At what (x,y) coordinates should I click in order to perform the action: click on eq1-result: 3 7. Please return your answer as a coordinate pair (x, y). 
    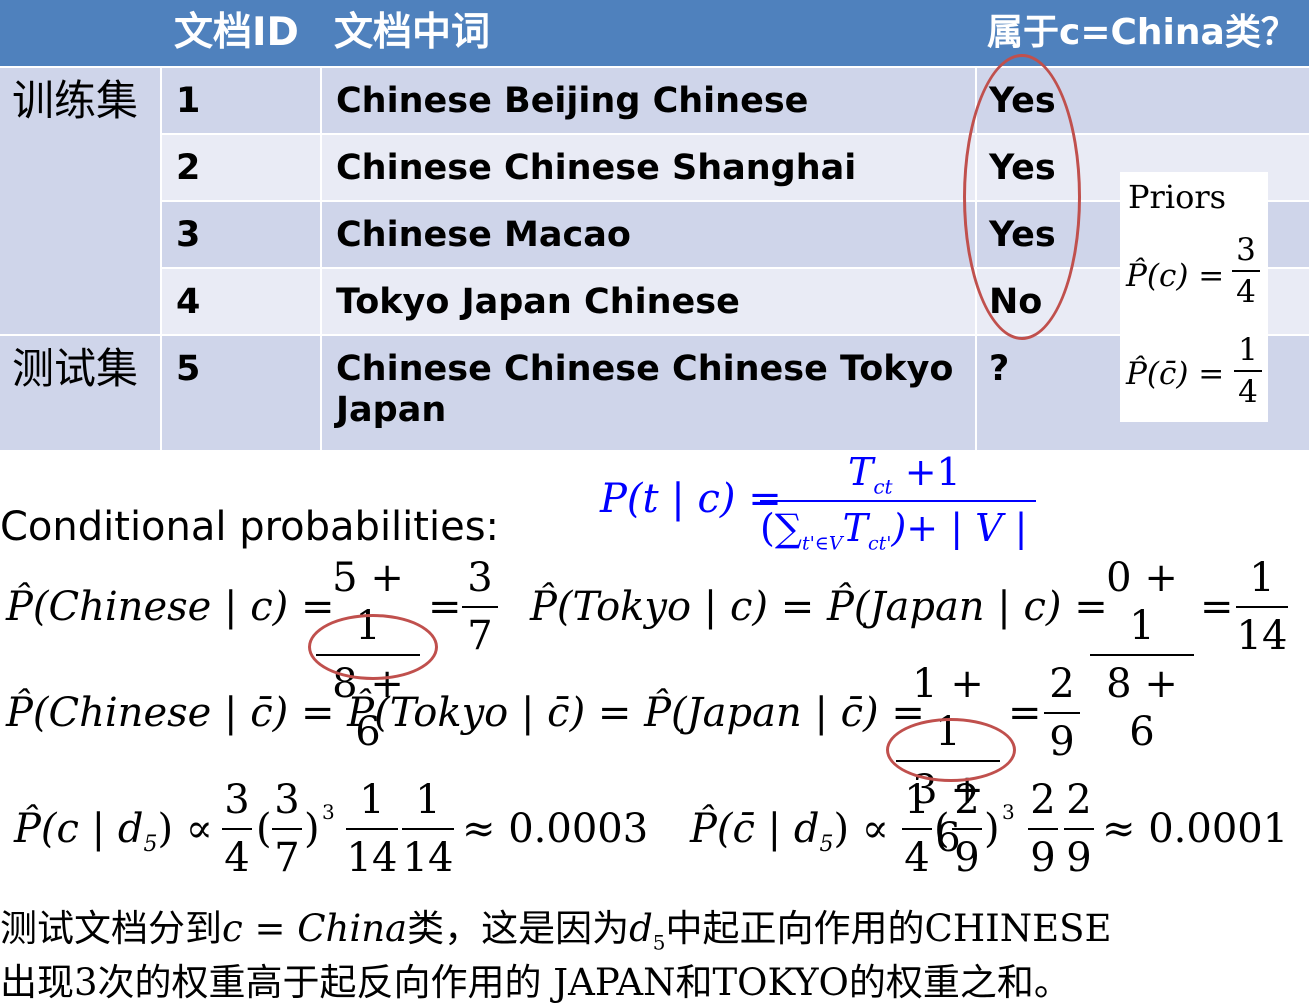
    Looking at the image, I should click on (480, 607).